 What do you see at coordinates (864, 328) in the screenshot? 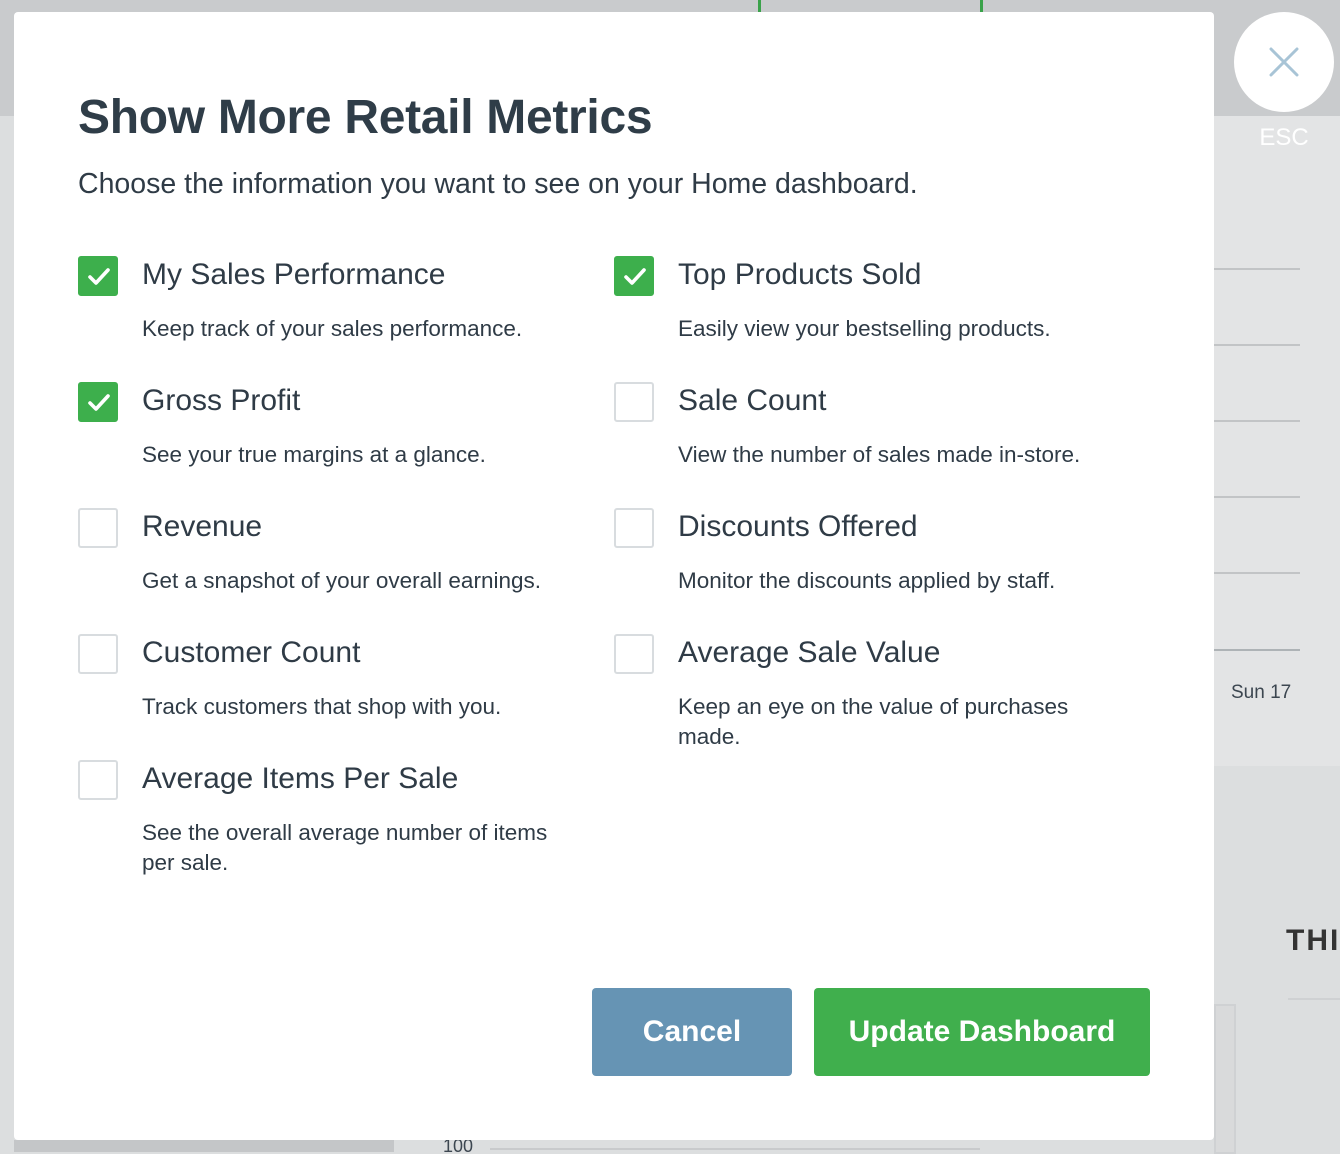
I see `metric-description: Easily view your bestselling products.` at bounding box center [864, 328].